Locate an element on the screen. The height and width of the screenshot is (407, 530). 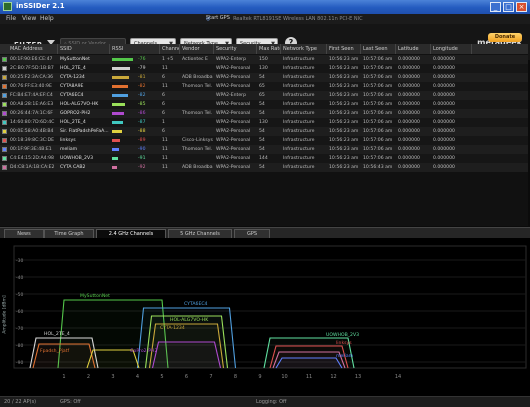
close-button: × is located at coordinates (521, 7).